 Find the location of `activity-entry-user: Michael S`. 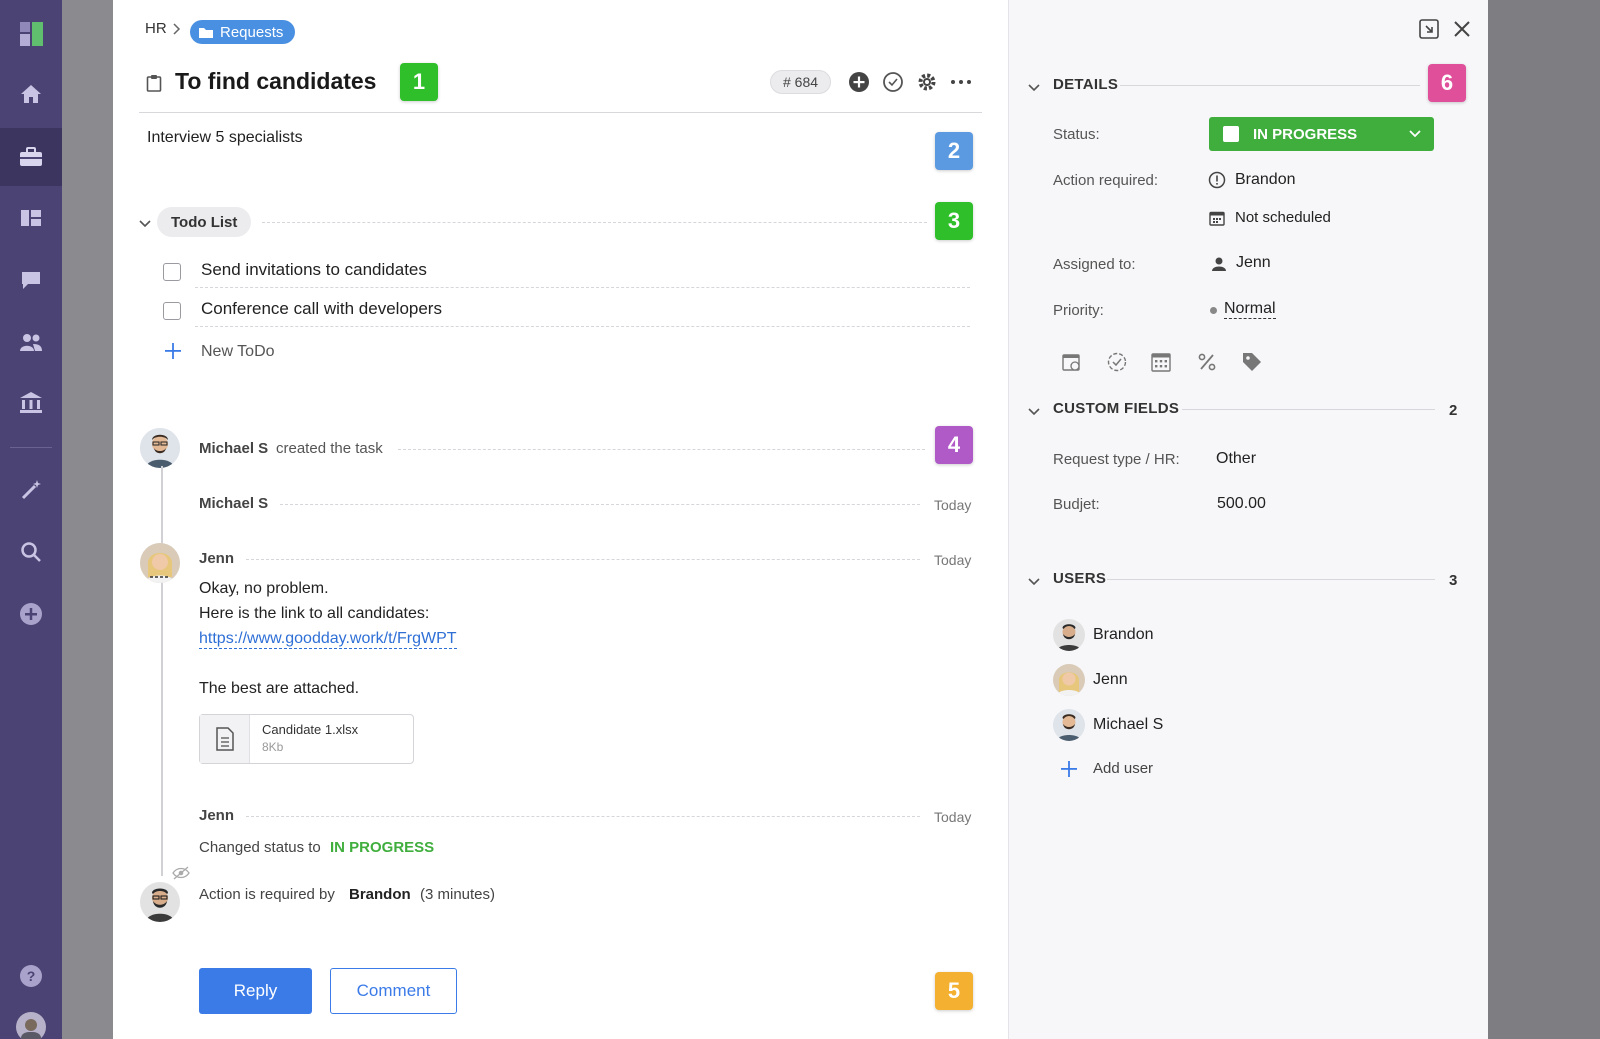

activity-entry-user: Michael S is located at coordinates (233, 503).